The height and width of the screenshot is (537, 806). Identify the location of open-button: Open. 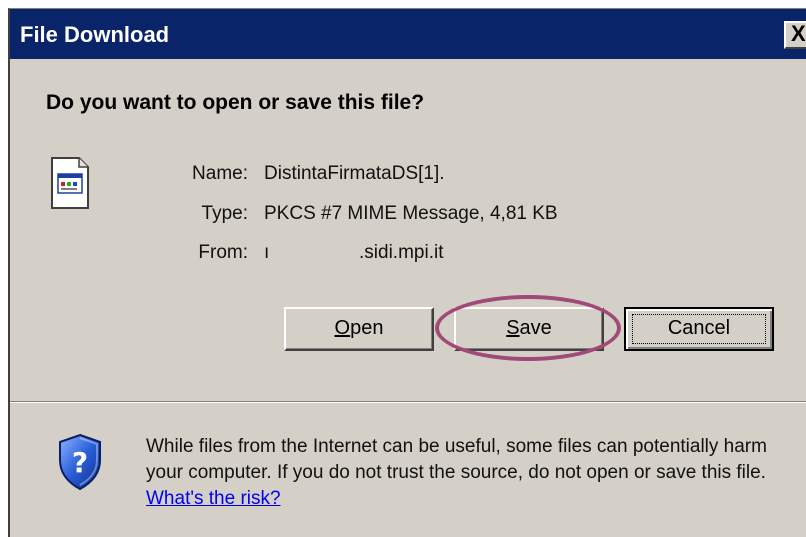
(359, 329).